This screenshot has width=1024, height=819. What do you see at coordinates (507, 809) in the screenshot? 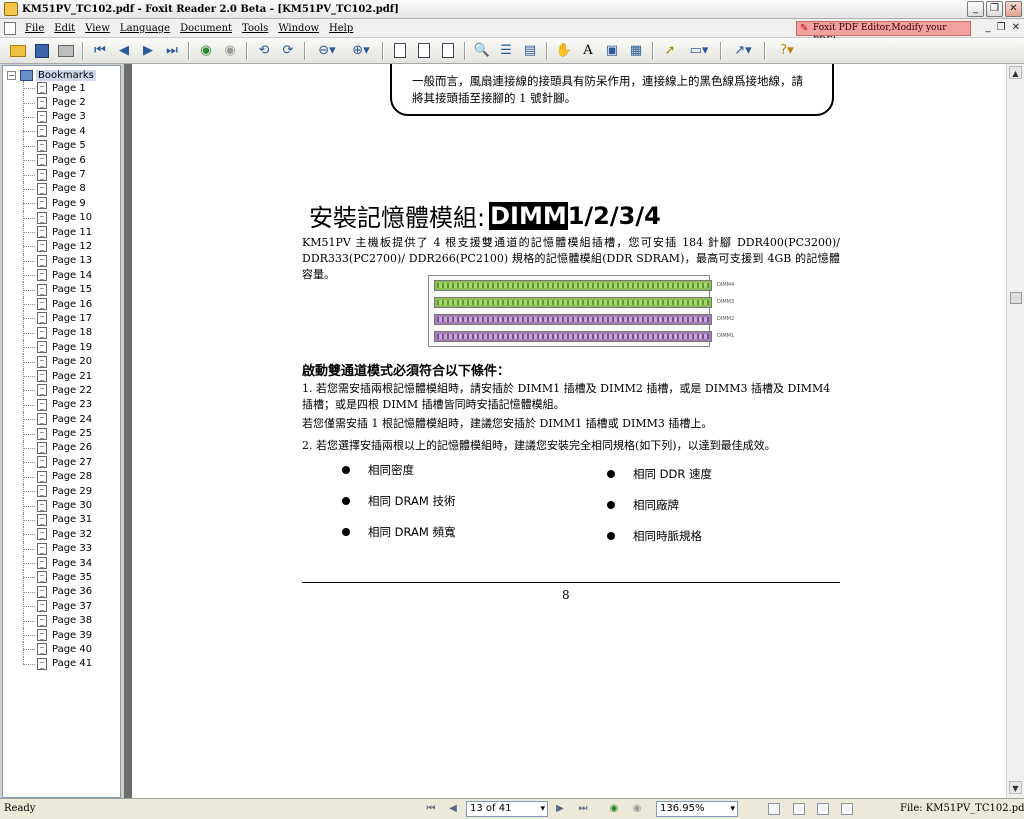
I see `page-number-field: 13 of 41 ▾` at bounding box center [507, 809].